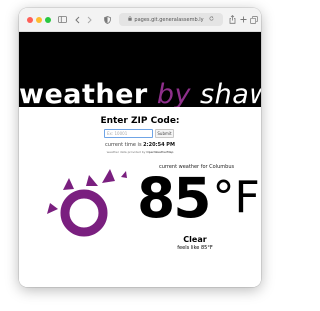  I want to click on title-name: shawn, so click(230, 93).